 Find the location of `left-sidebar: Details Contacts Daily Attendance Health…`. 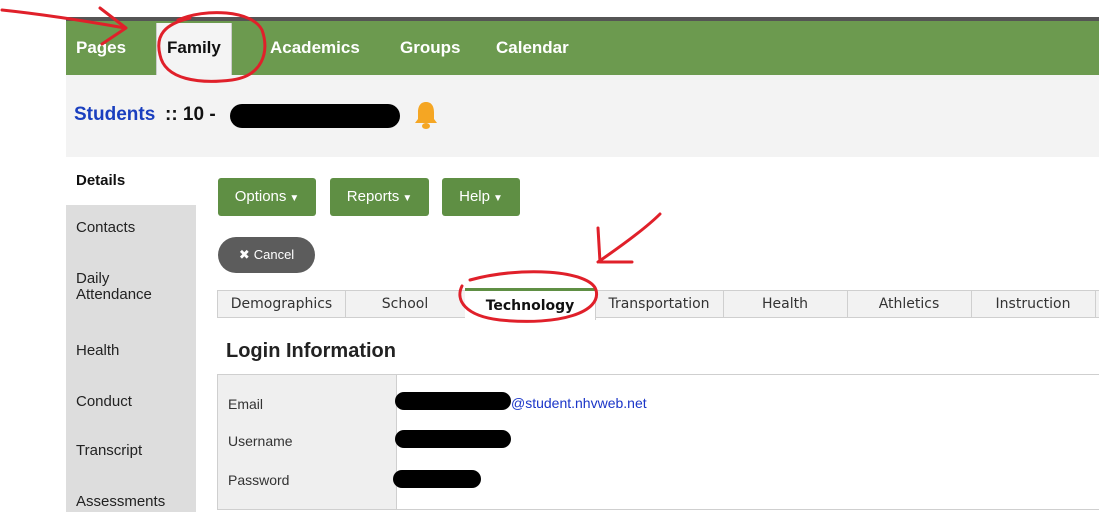

left-sidebar: Details Contacts Daily Attendance Health… is located at coordinates (131, 334).